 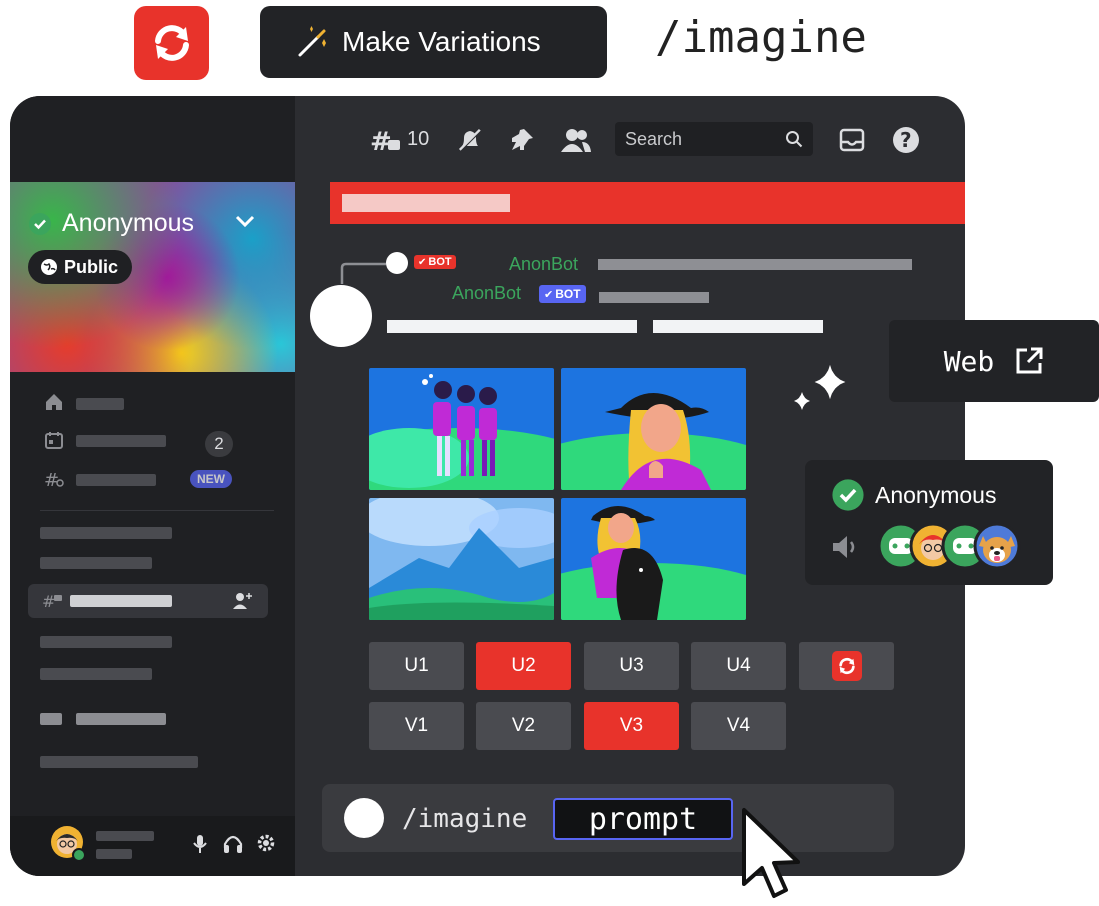 What do you see at coordinates (643, 819) in the screenshot?
I see `prompt-option: prompt` at bounding box center [643, 819].